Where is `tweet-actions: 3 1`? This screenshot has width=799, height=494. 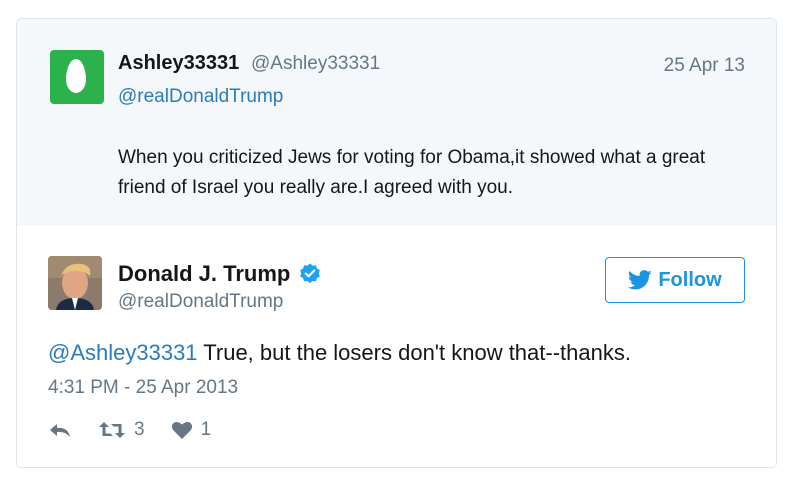
tweet-actions: 3 1 is located at coordinates (142, 430).